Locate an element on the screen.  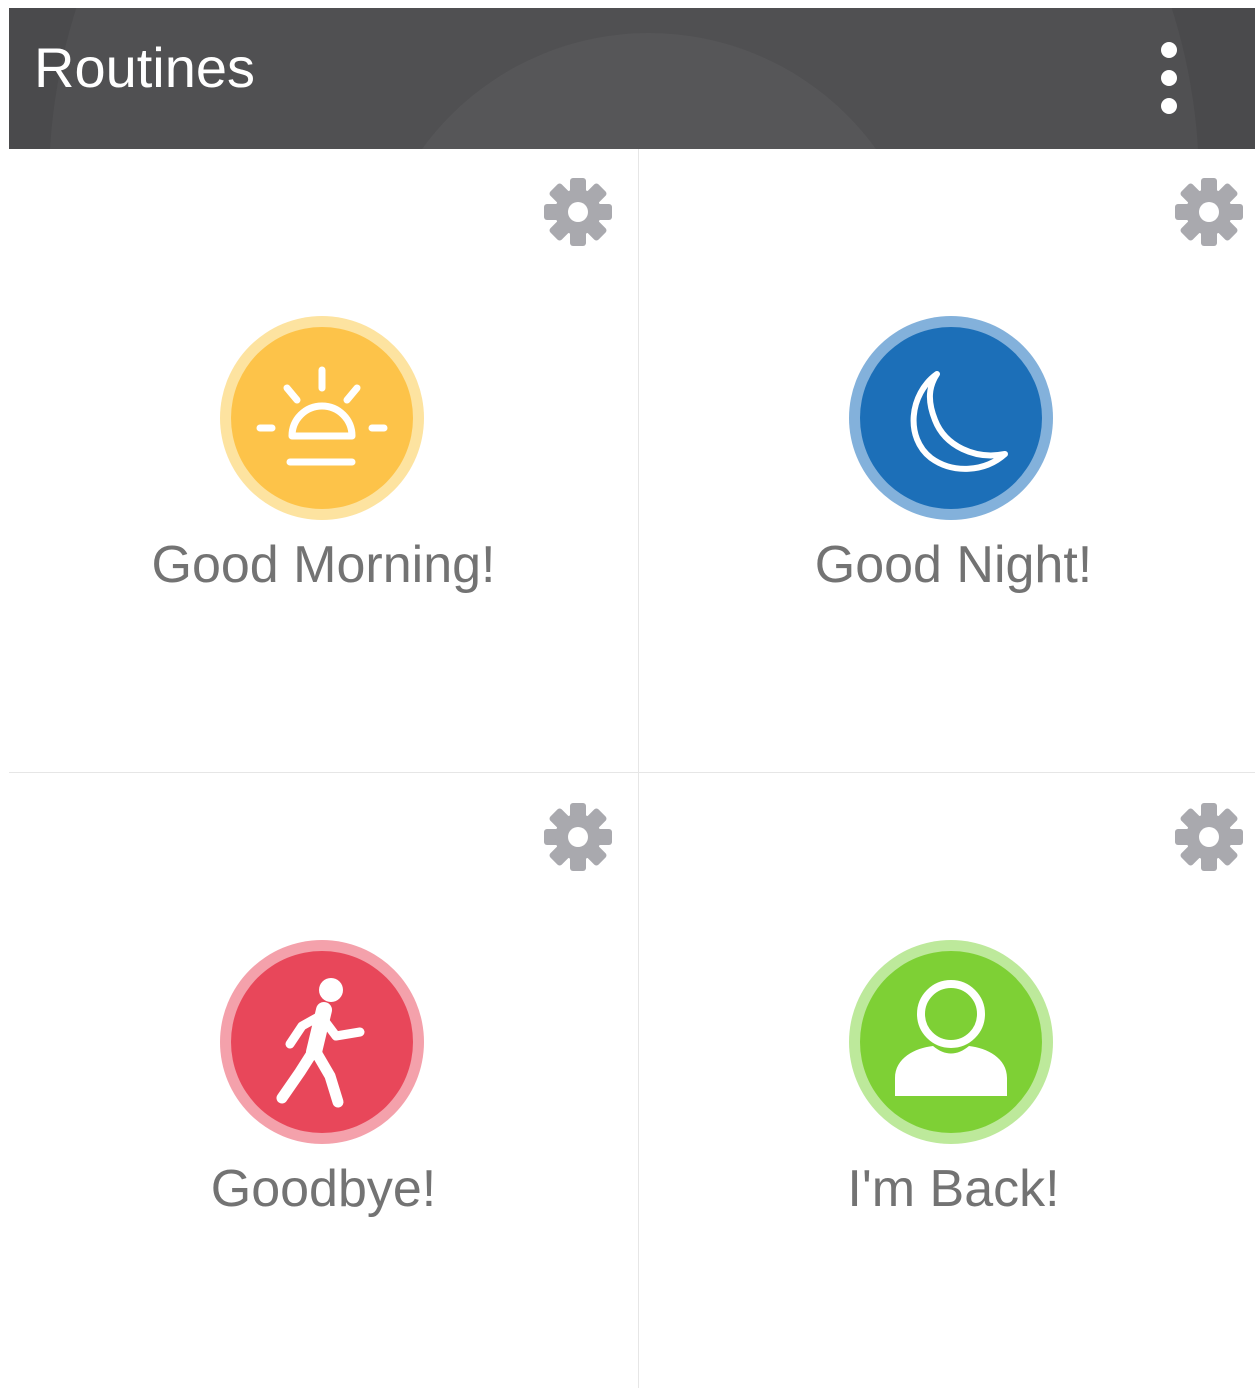
routine-label: Goodbye! is located at coordinates (323, 1189).